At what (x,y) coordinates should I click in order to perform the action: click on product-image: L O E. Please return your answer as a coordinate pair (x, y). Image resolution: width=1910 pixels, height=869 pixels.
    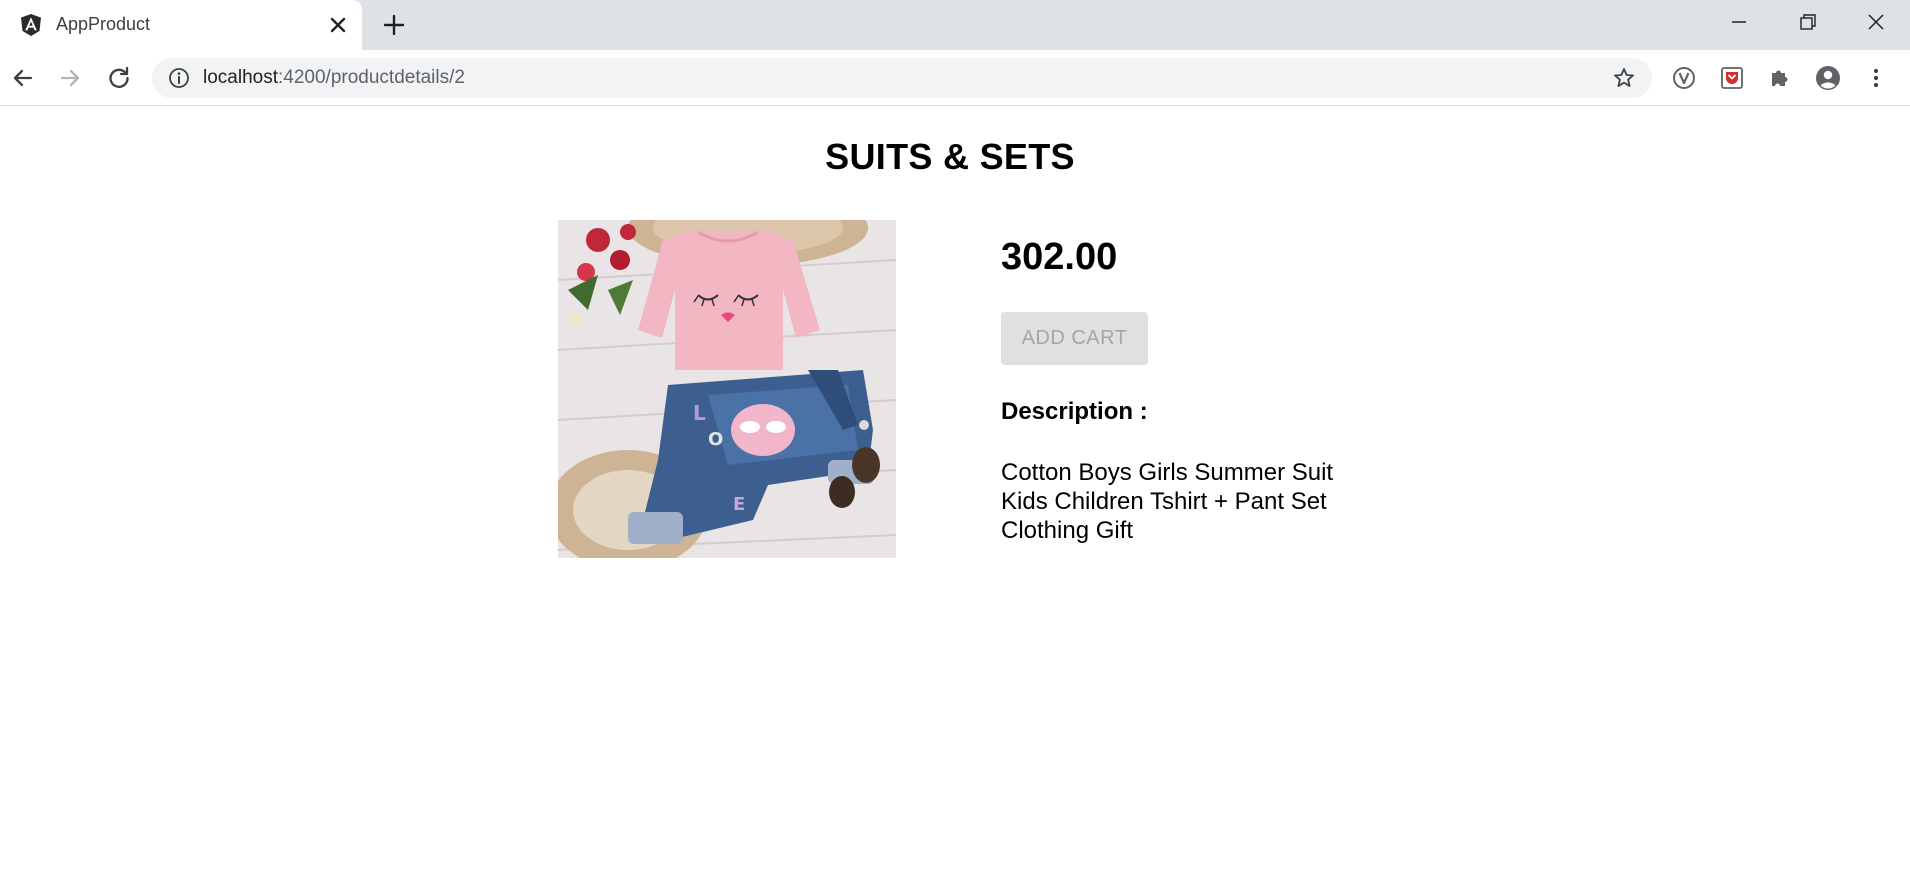
    Looking at the image, I should click on (727, 389).